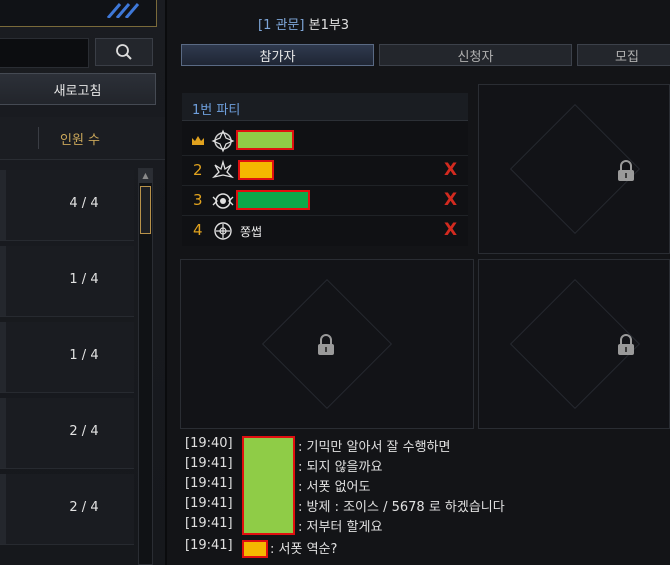  Describe the element at coordinates (329, 25) in the screenshot. I see `party-name: 본1부3` at that location.